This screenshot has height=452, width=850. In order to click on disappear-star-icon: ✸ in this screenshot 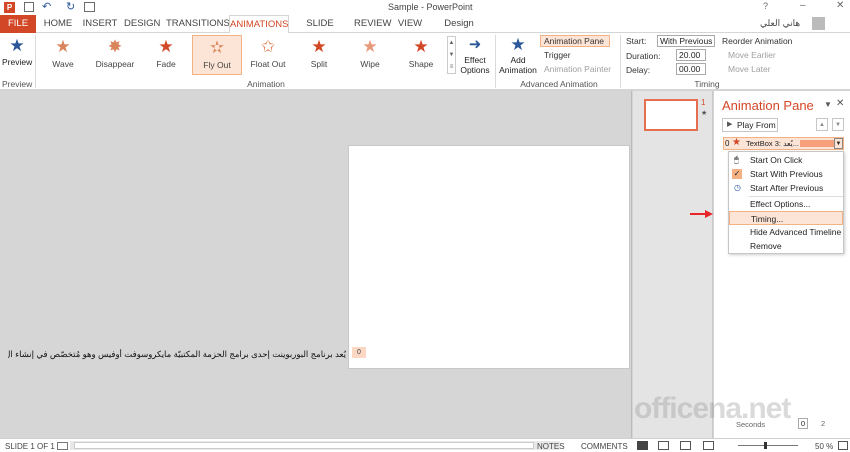, I will do `click(115, 46)`.